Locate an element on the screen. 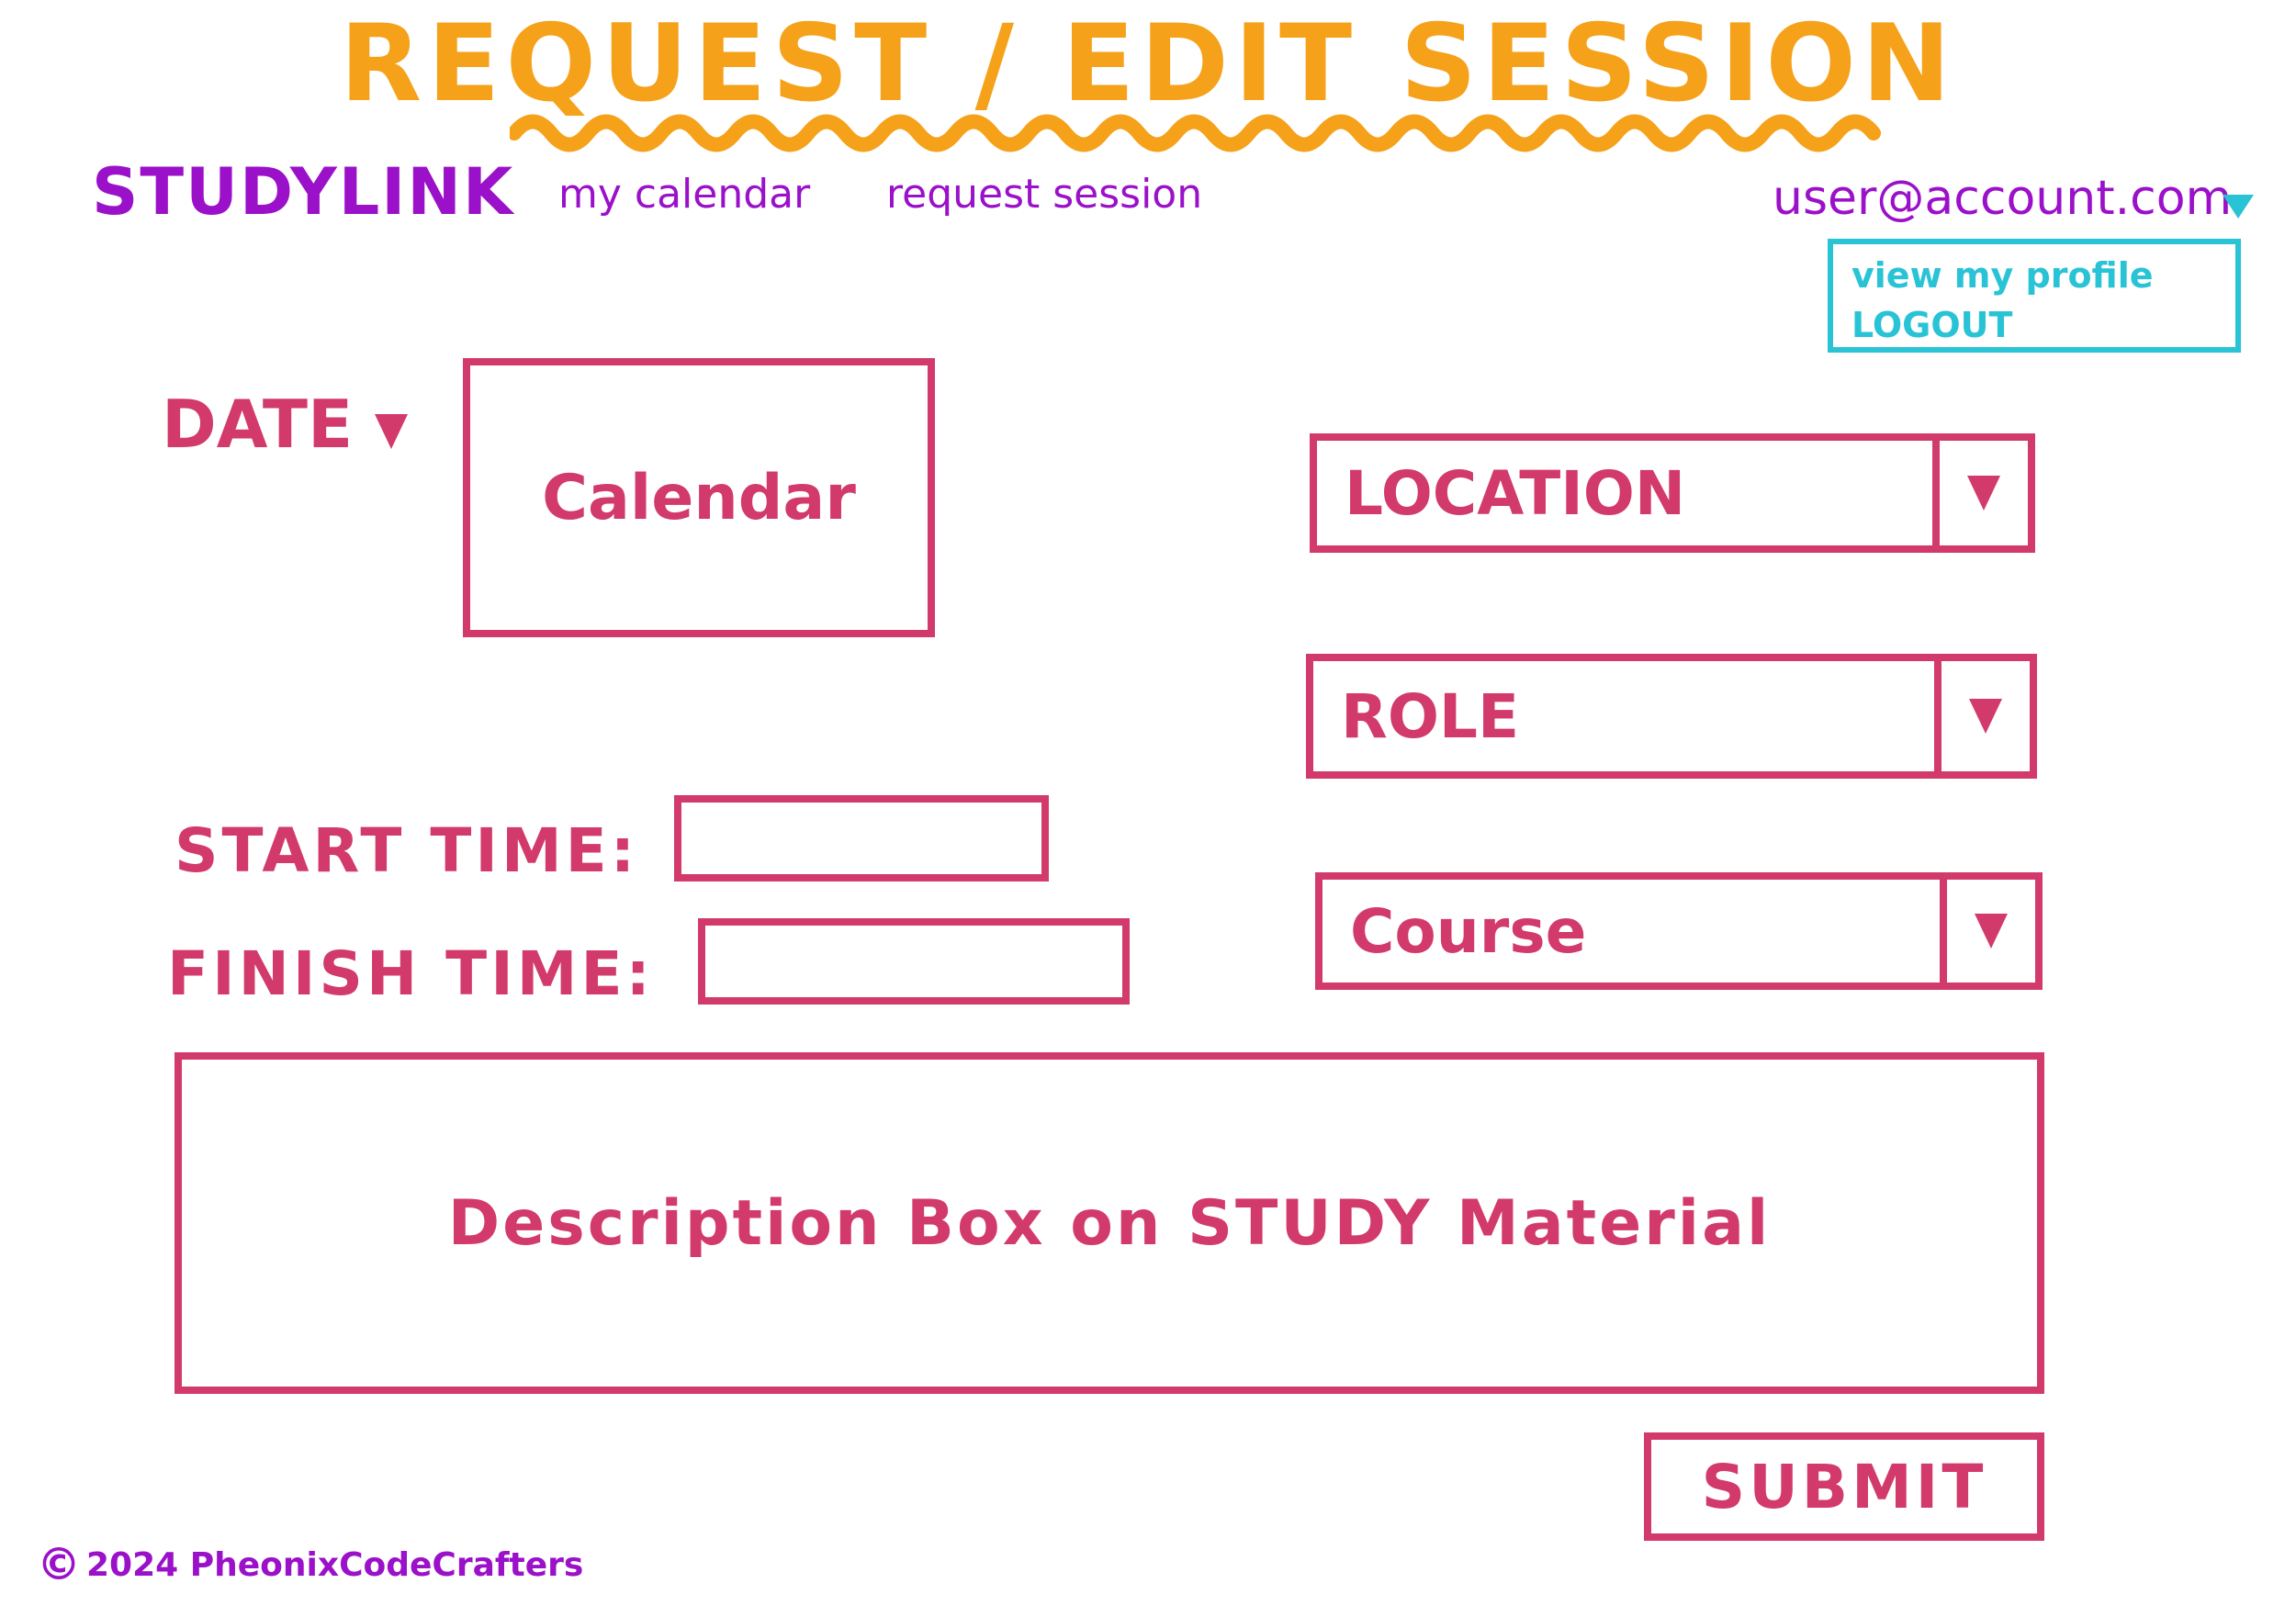  location-select: LOCATION is located at coordinates (1672, 493).